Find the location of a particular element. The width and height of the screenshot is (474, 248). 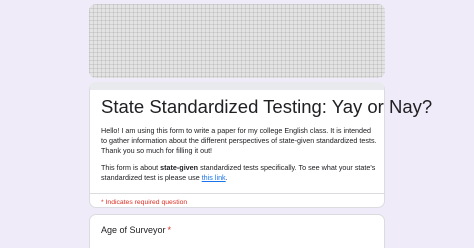

description-text: . is located at coordinates (226, 178).